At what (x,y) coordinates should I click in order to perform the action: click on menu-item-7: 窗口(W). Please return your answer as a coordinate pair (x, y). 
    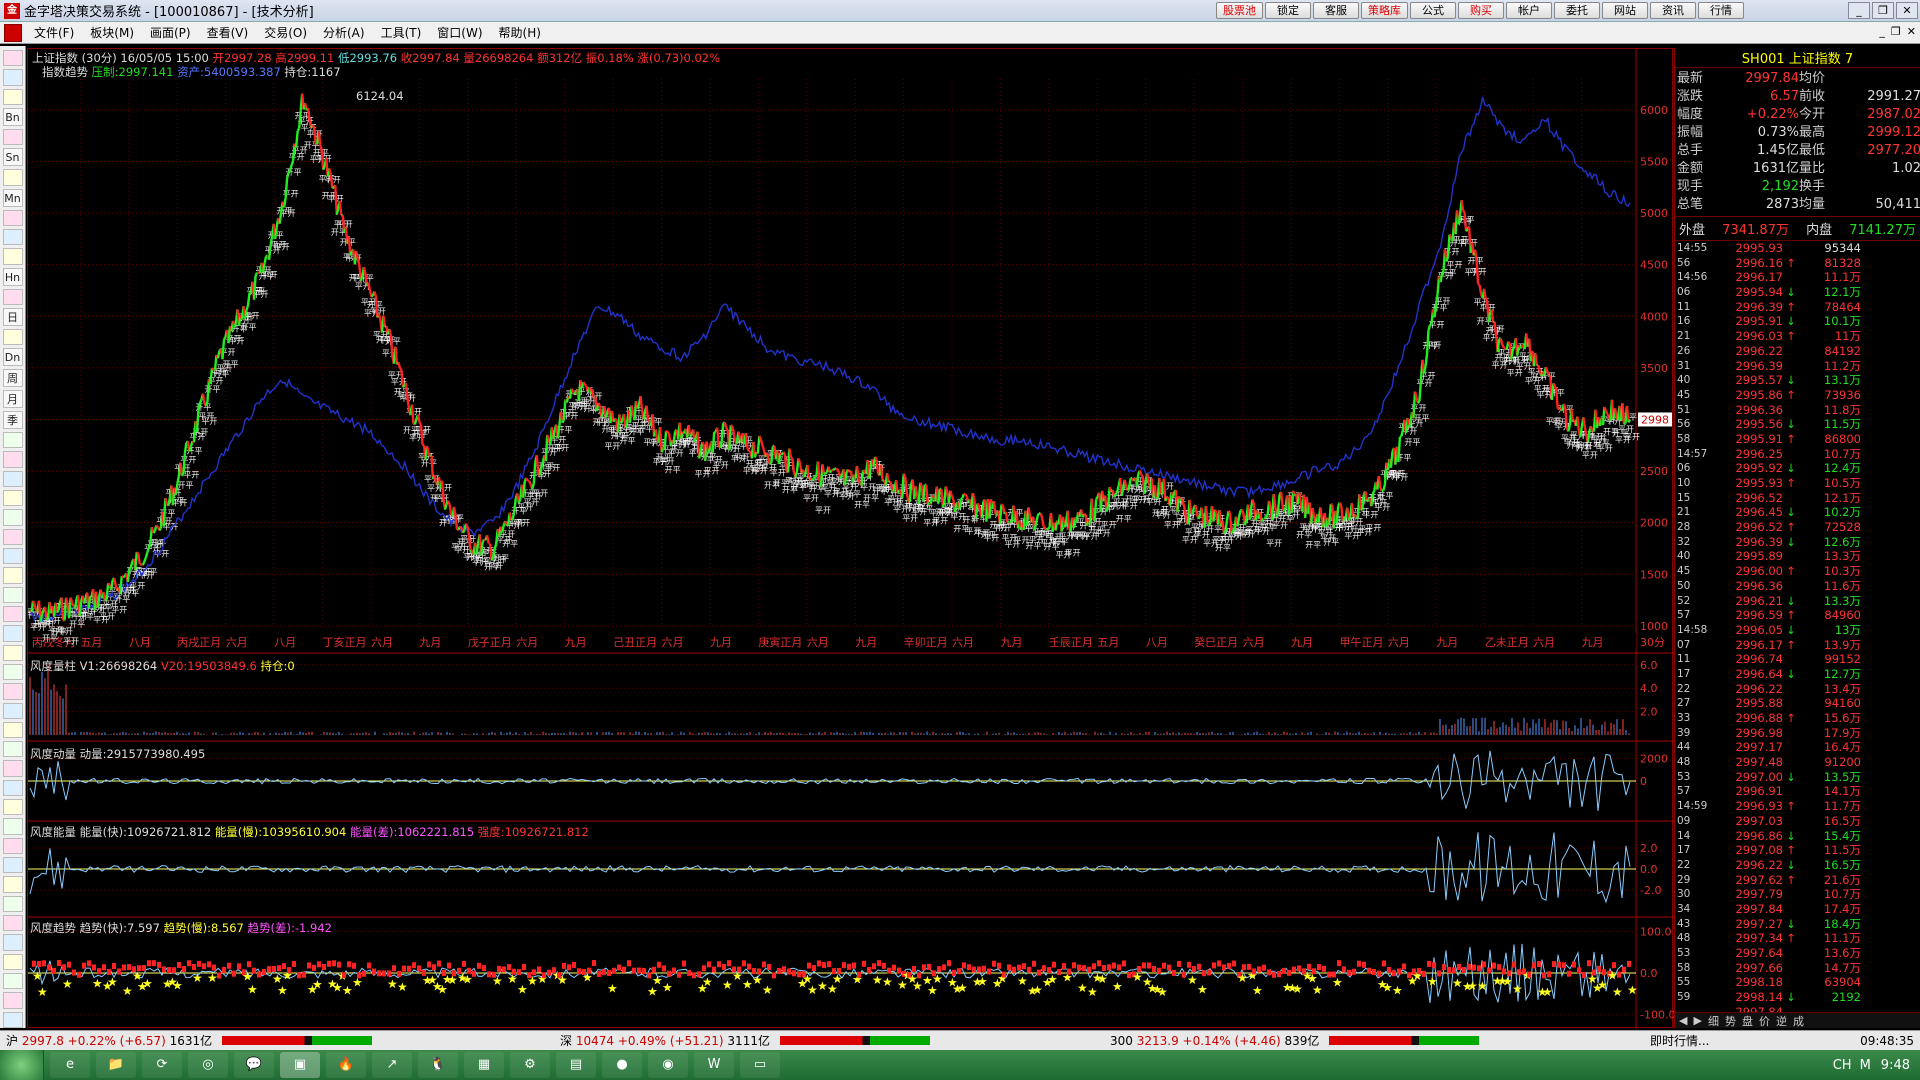
    Looking at the image, I should click on (459, 32).